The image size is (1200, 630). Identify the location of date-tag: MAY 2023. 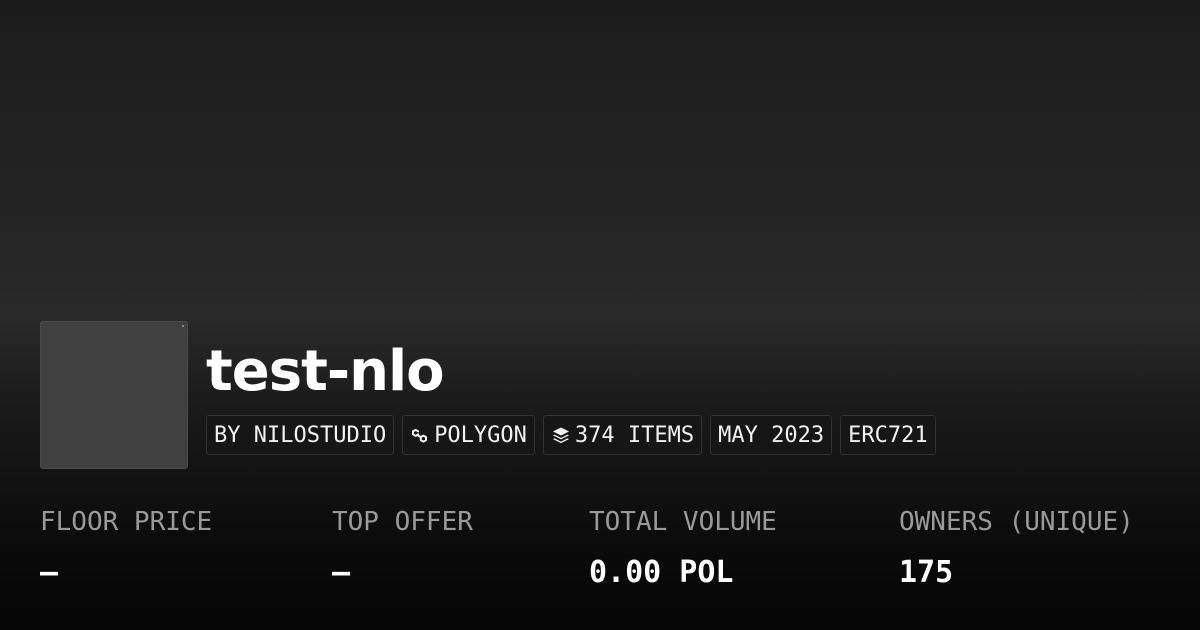
(771, 435).